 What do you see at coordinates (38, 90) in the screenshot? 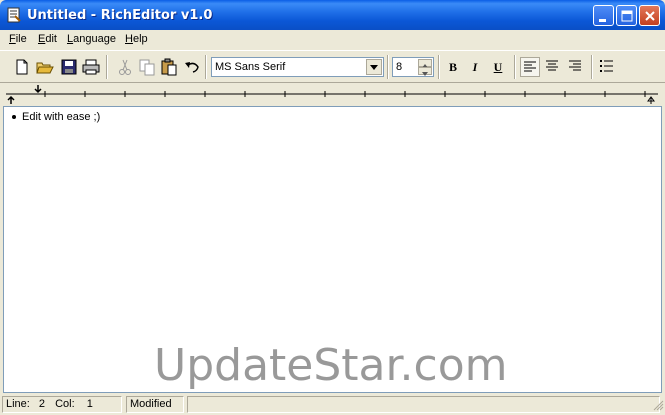
I see `first-indent-marker-icon` at bounding box center [38, 90].